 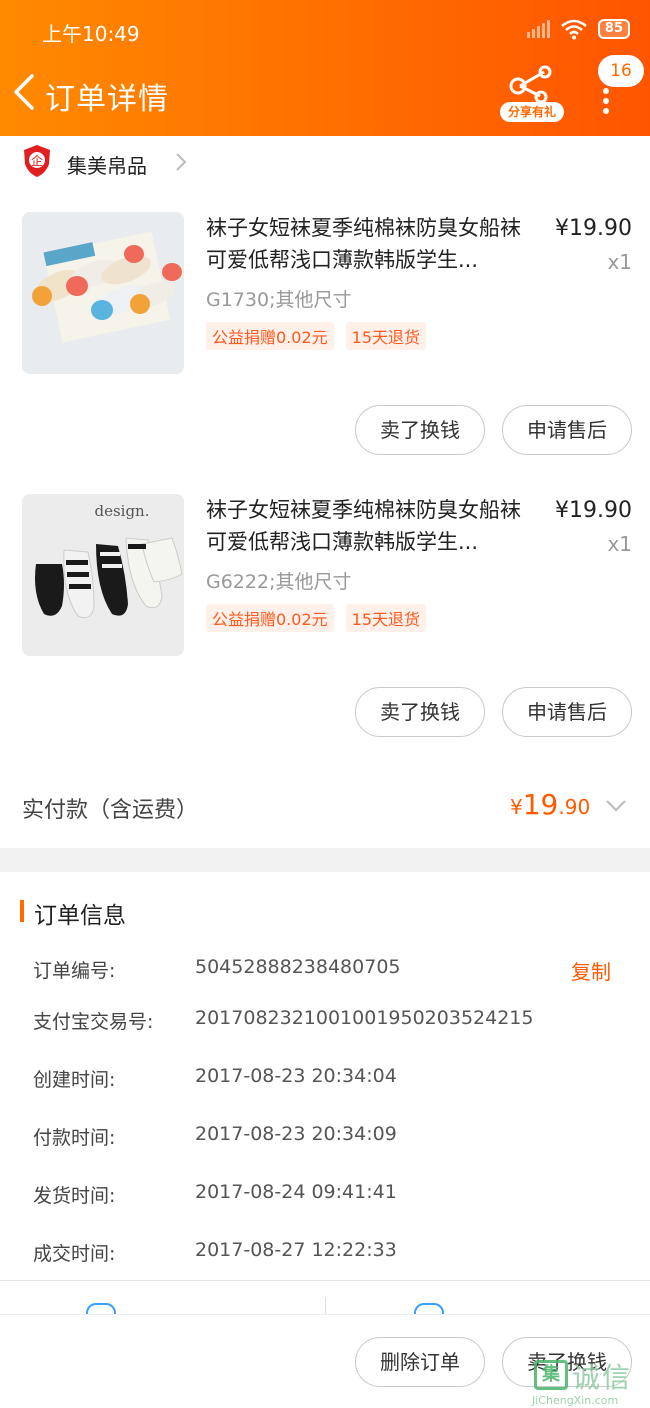 What do you see at coordinates (181, 162) in the screenshot?
I see `chevron-right-icon` at bounding box center [181, 162].